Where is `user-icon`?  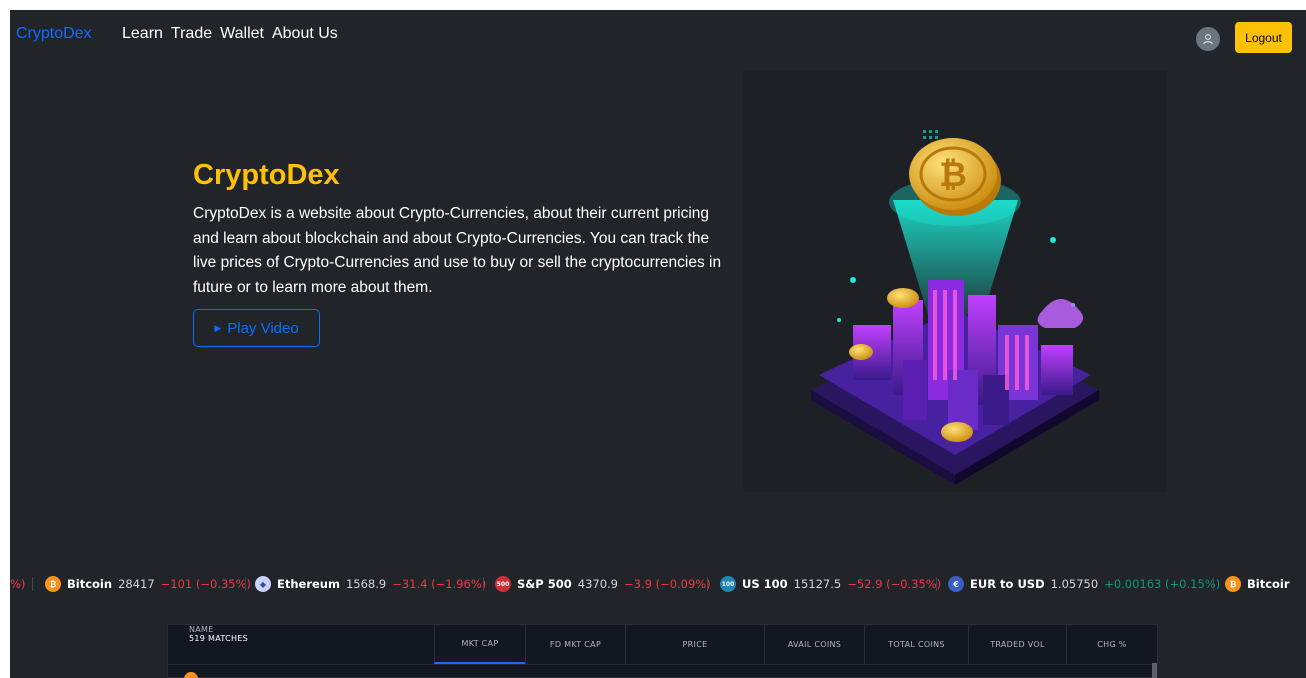 user-icon is located at coordinates (1208, 39).